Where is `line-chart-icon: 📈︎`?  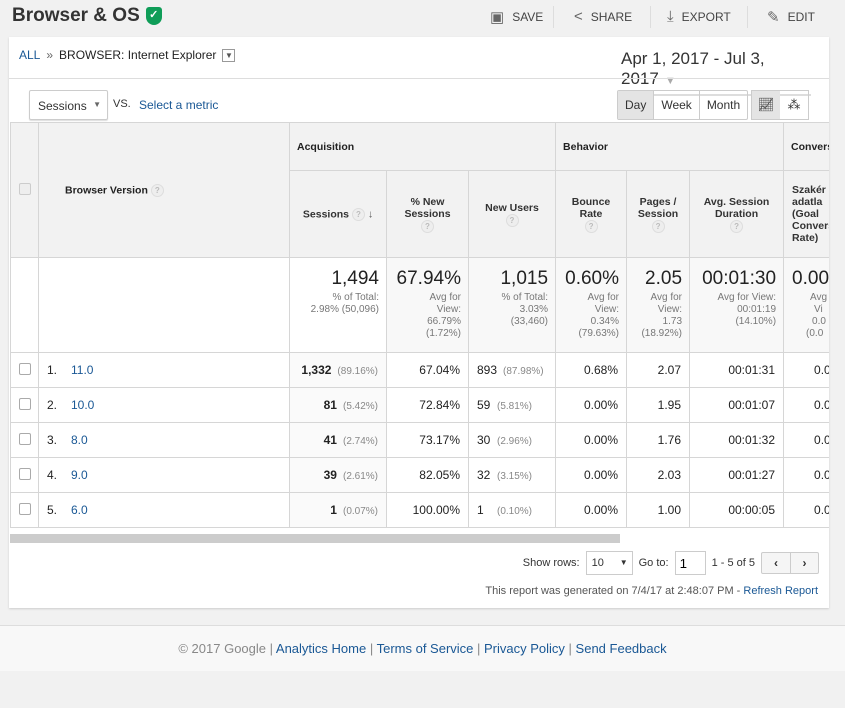
line-chart-icon: 📈︎ is located at coordinates (766, 105).